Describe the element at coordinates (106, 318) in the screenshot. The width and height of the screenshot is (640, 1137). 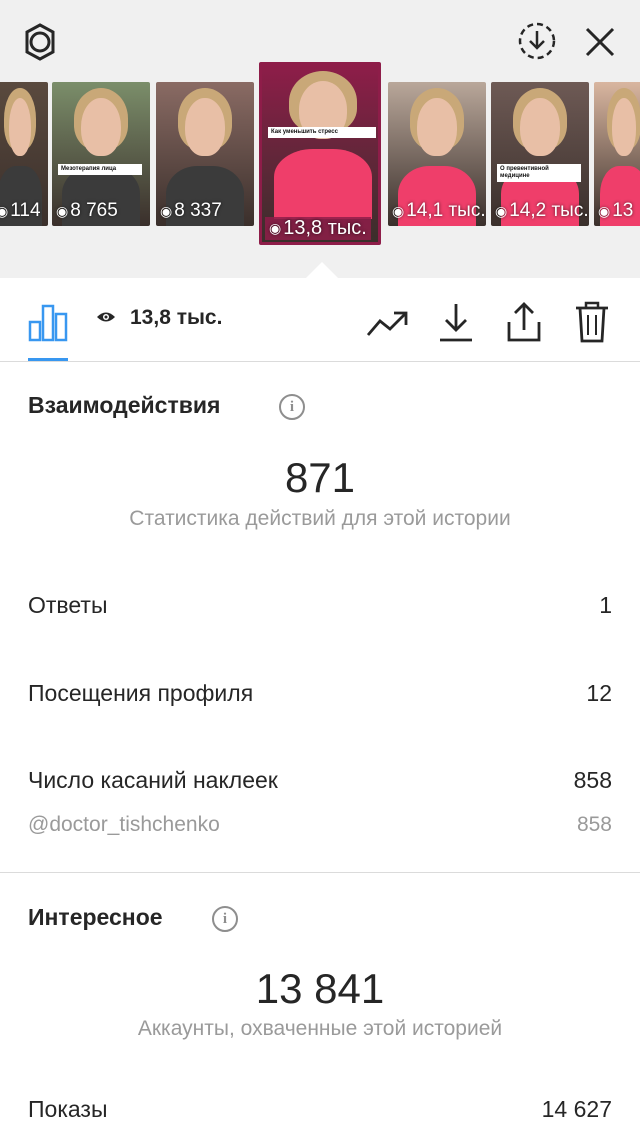
I see `eye-icon` at that location.